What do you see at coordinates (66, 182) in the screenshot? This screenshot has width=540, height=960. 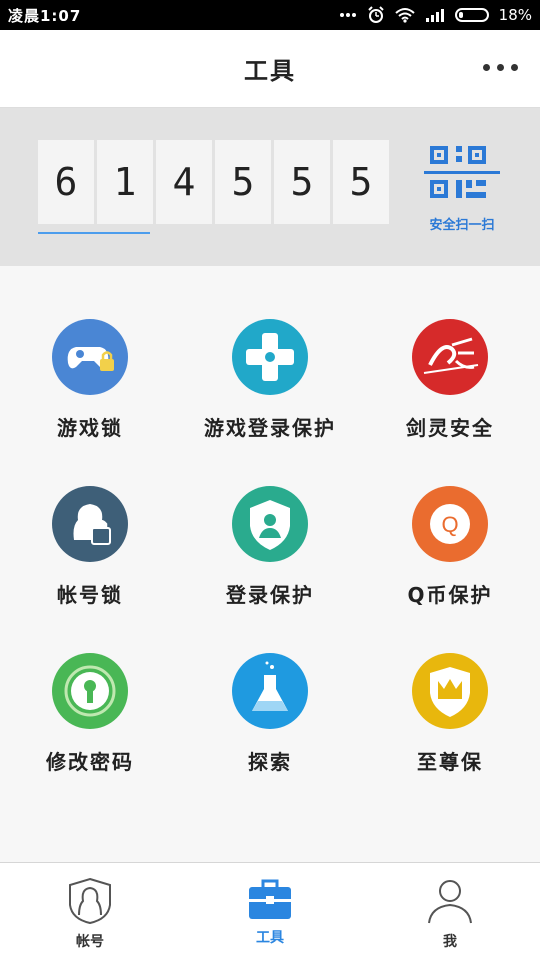 I see `token-digit: 6` at bounding box center [66, 182].